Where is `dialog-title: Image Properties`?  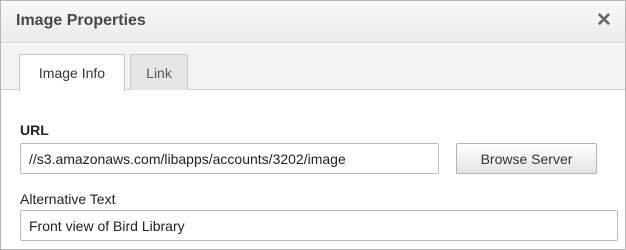
dialog-title: Image Properties is located at coordinates (81, 20).